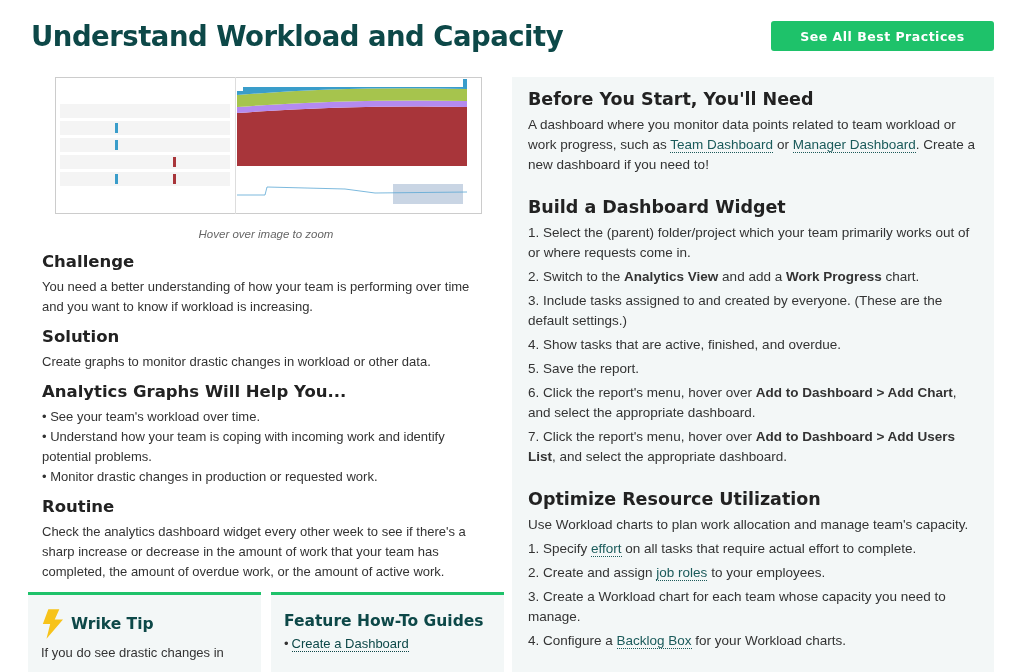 The image size is (1024, 672). I want to click on card-heading: Wrike Tip, so click(112, 624).